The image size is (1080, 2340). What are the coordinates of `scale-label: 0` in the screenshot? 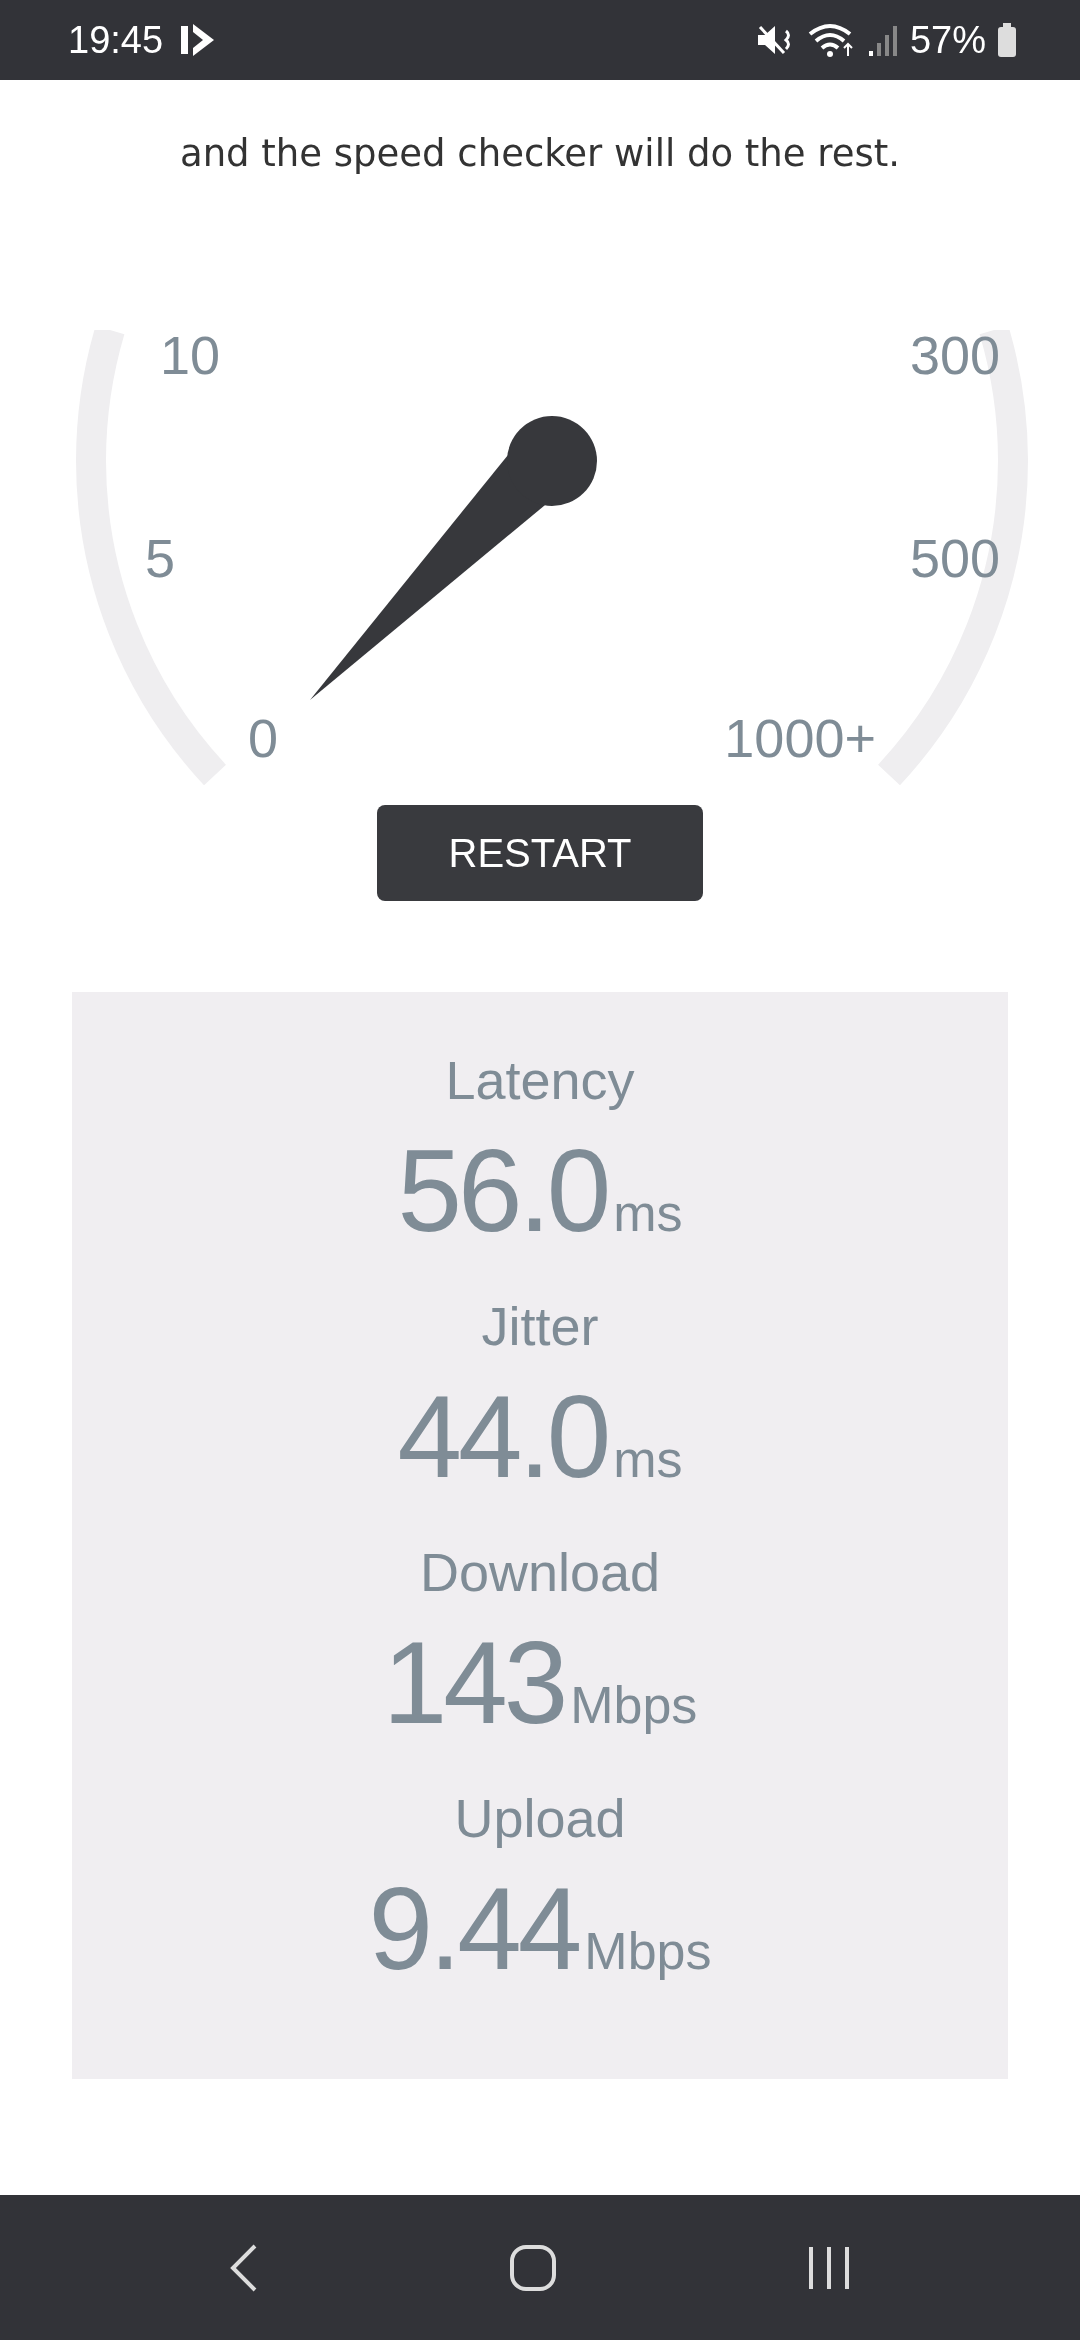 It's located at (263, 738).